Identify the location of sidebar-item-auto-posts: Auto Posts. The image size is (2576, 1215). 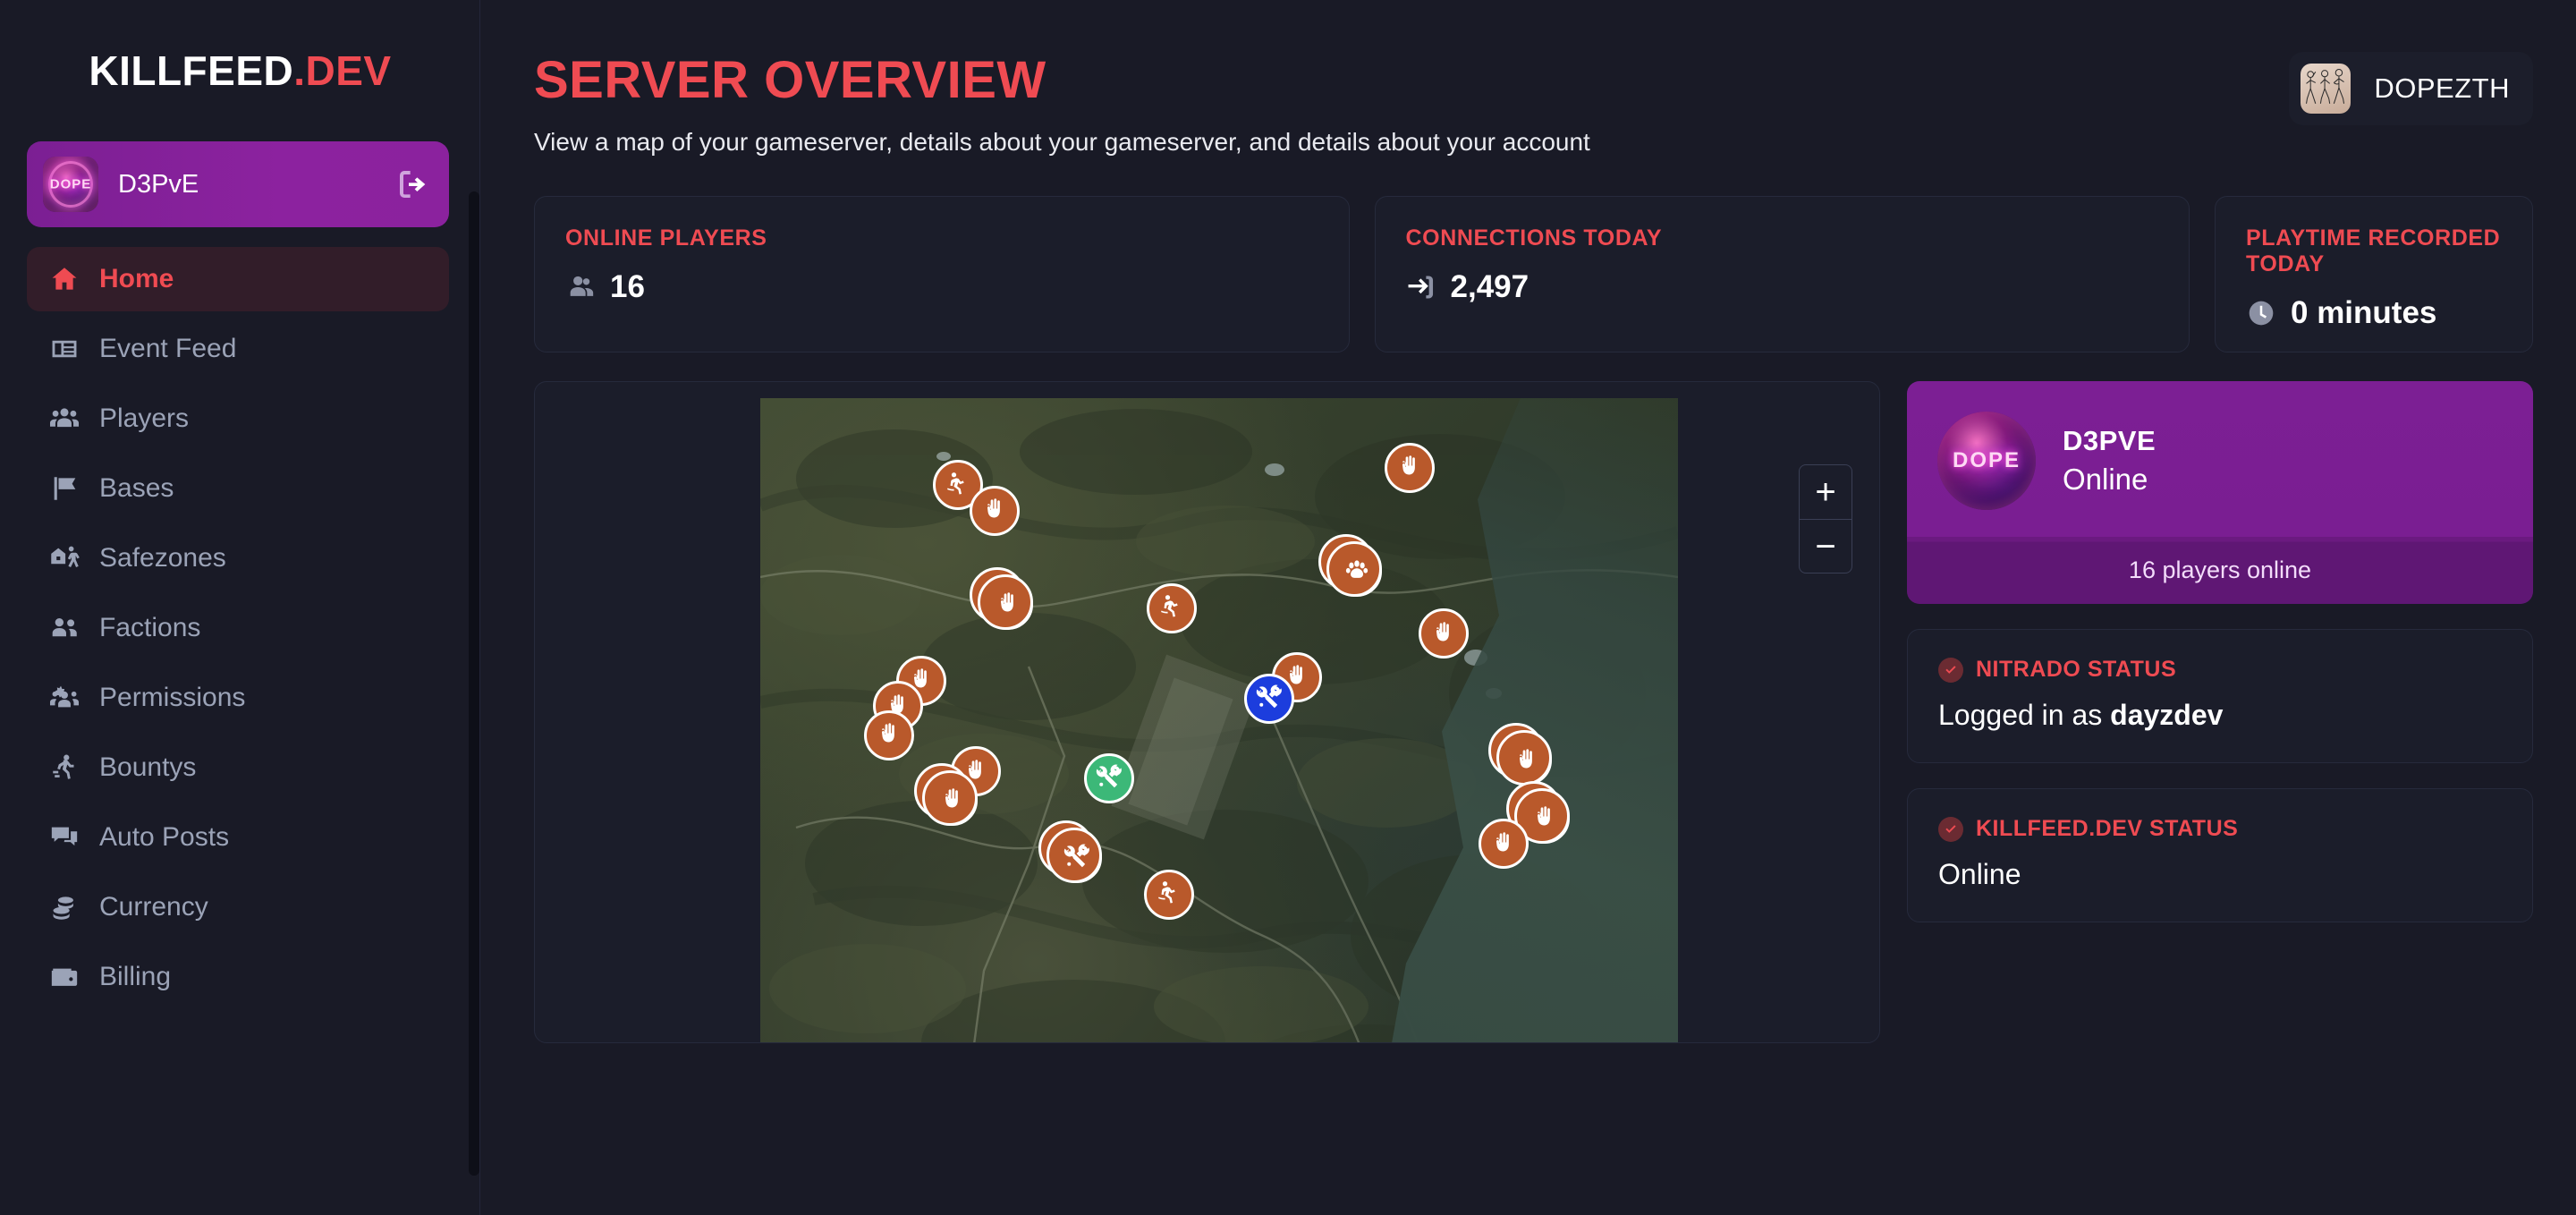
(238, 838).